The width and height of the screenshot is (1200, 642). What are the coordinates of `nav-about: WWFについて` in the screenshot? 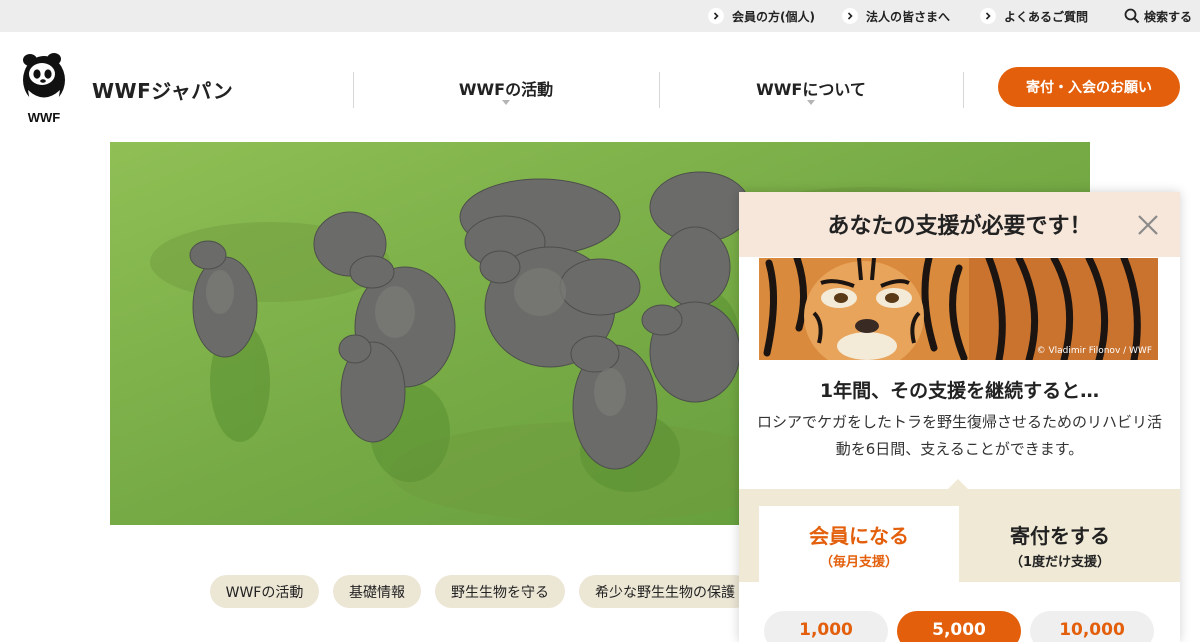 It's located at (811, 88).